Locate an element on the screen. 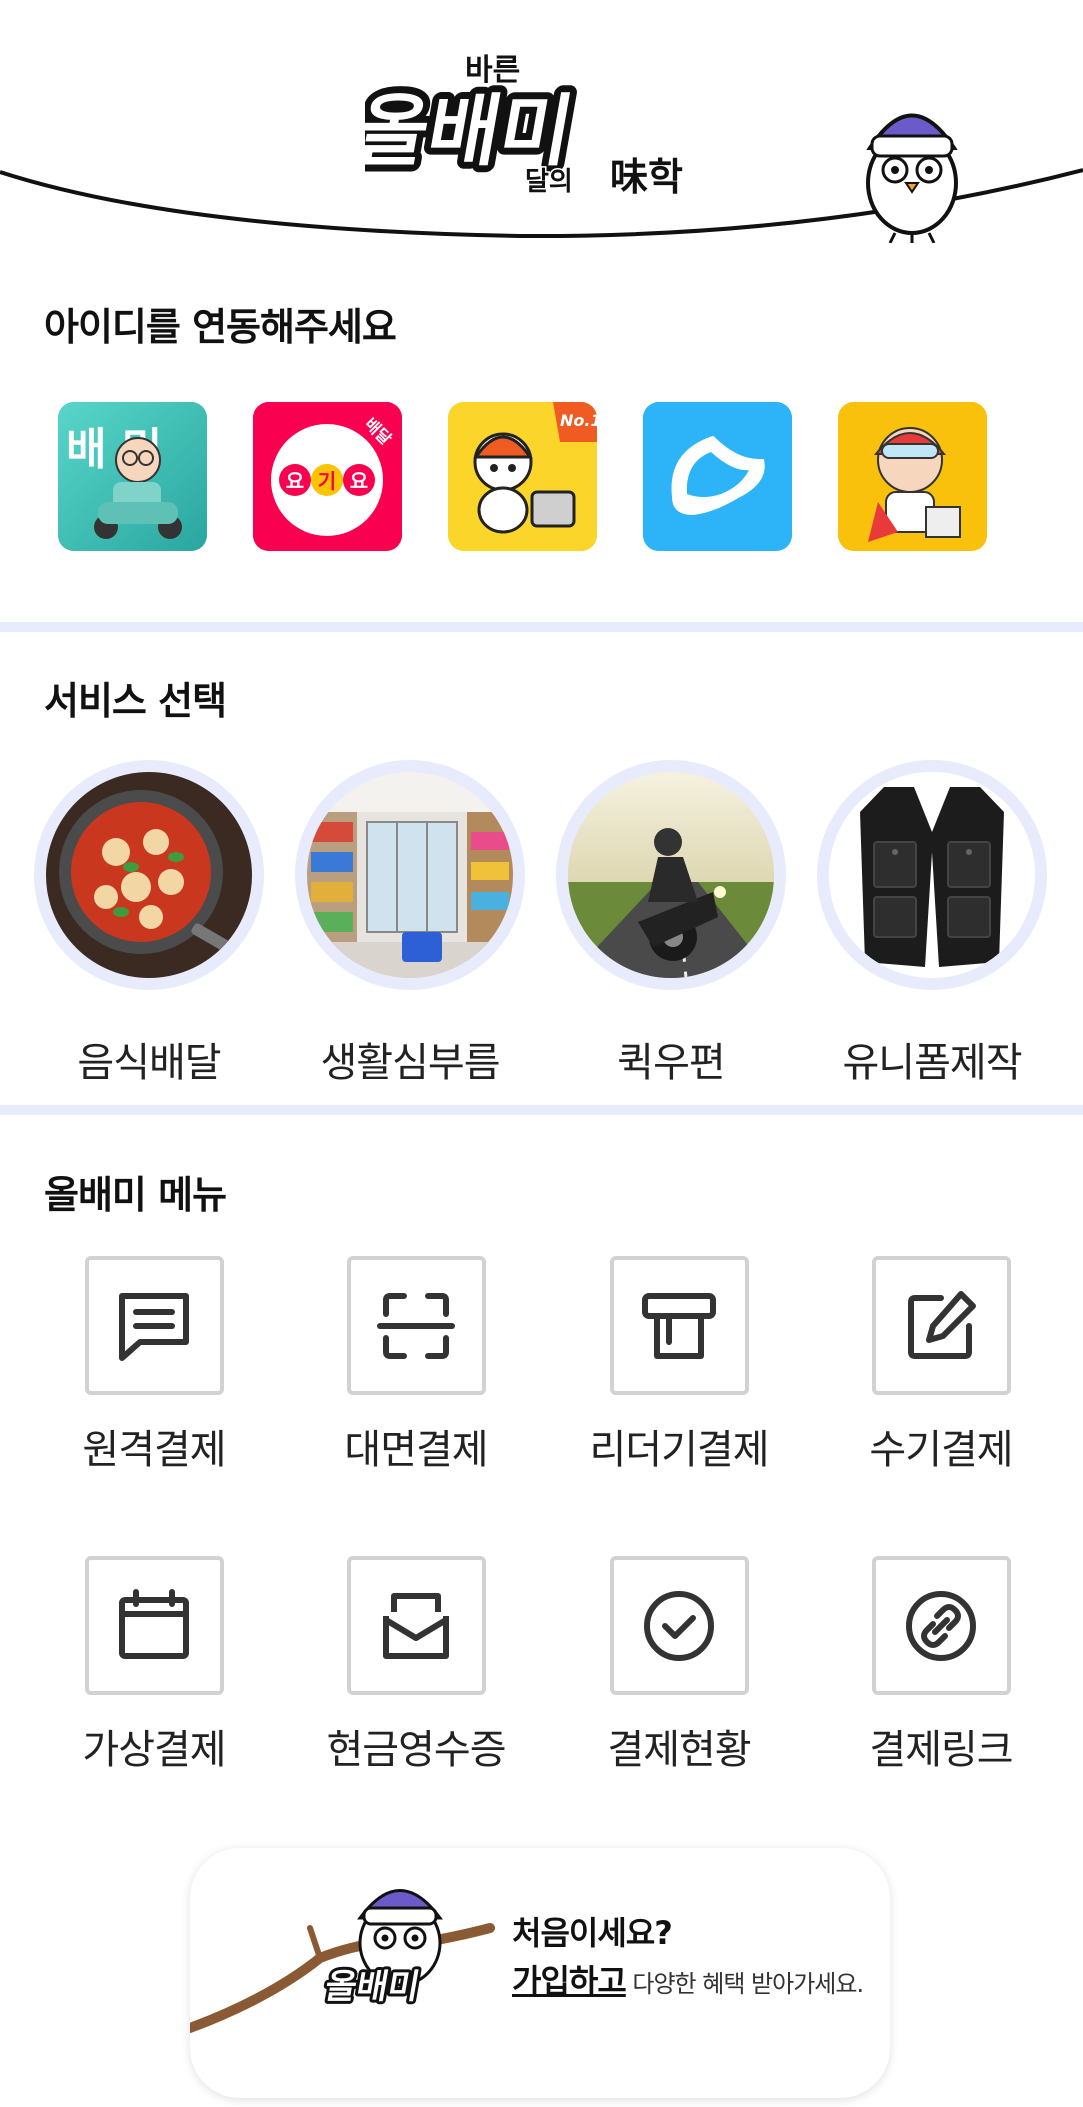 Image resolution: width=1083 pixels, height=2107 pixels. service-section-title: 서비스 선택 is located at coordinates (135, 701).